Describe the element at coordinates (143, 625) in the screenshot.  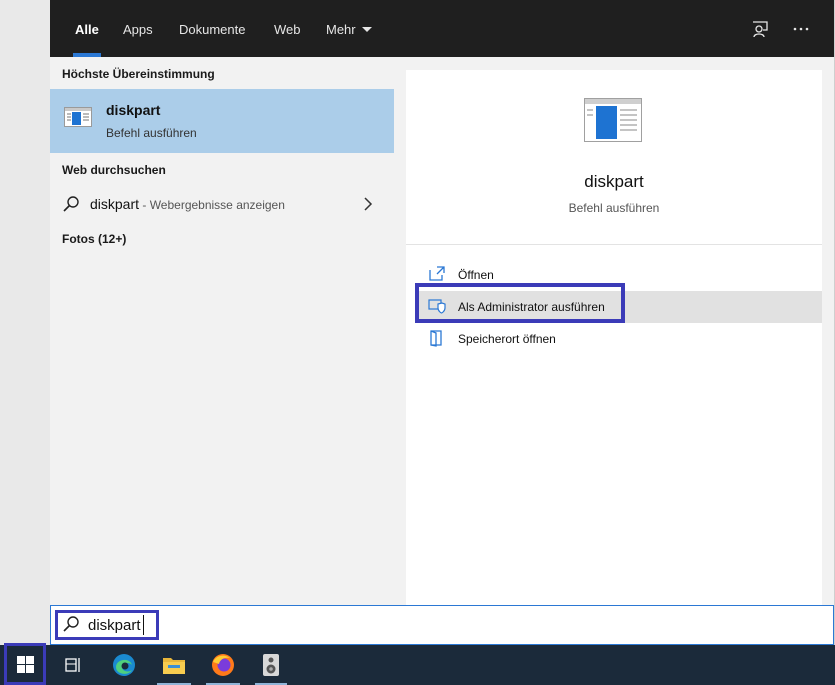
I see `text-cursor` at that location.